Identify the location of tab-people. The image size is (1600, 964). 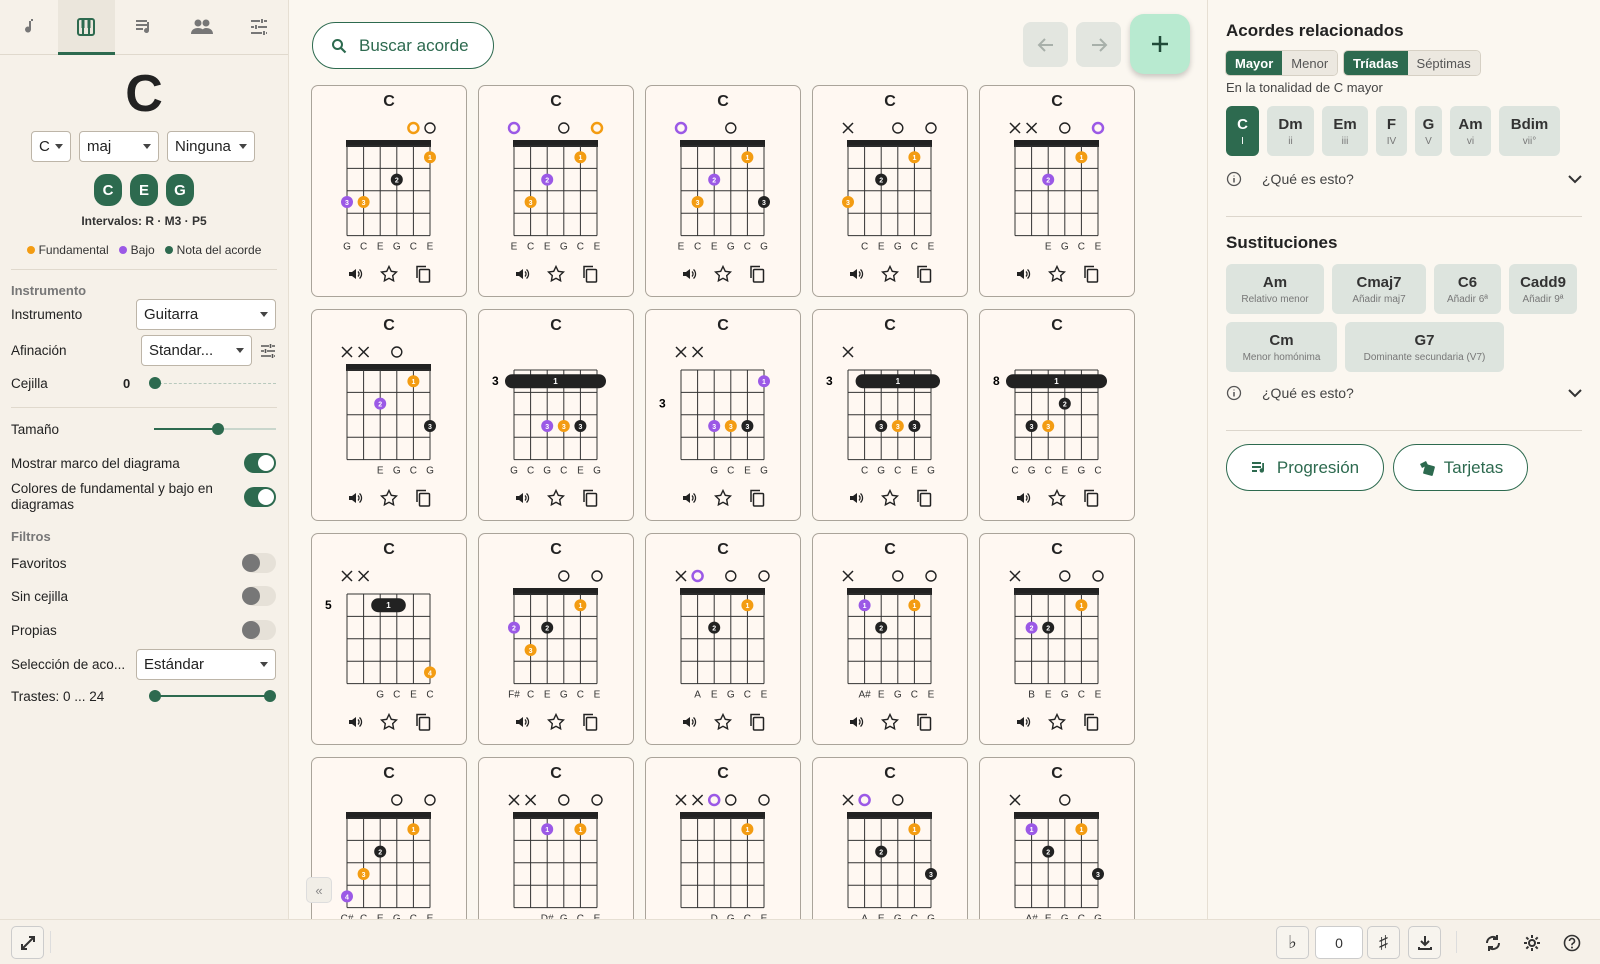
(202, 27).